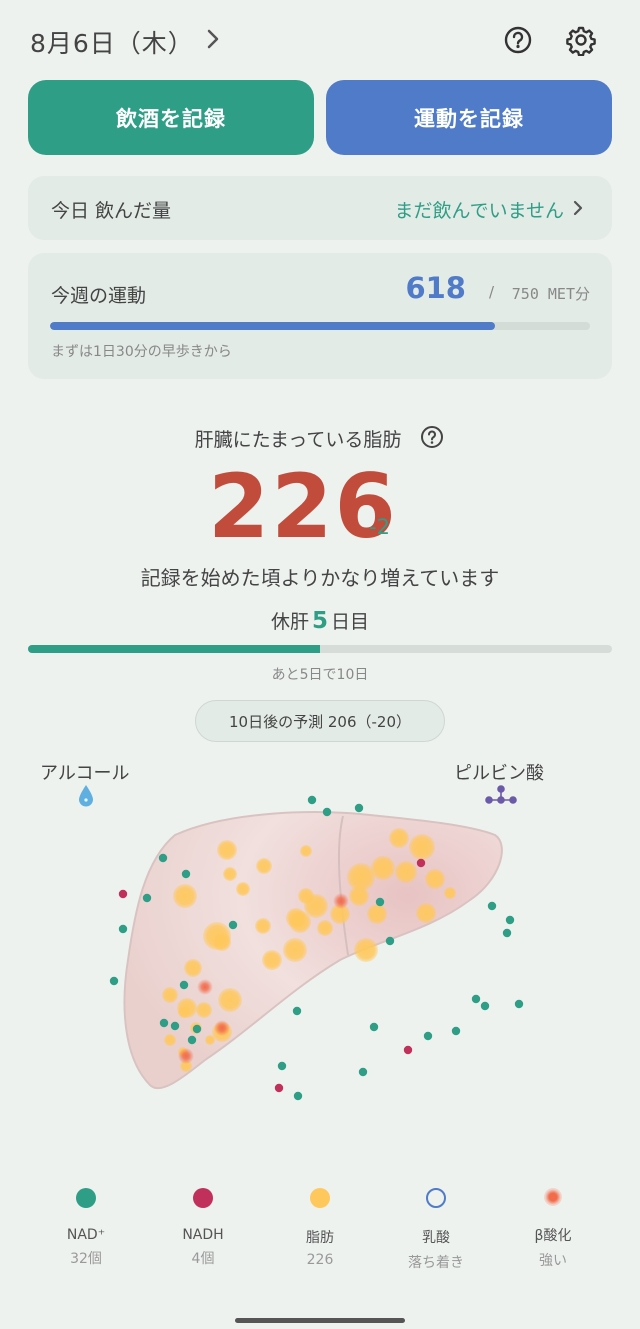 The width and height of the screenshot is (640, 1329). Describe the element at coordinates (320, 208) in the screenshot. I see `today-drink-card: 今日 飲んだ量 まだ飲んでいません` at that location.